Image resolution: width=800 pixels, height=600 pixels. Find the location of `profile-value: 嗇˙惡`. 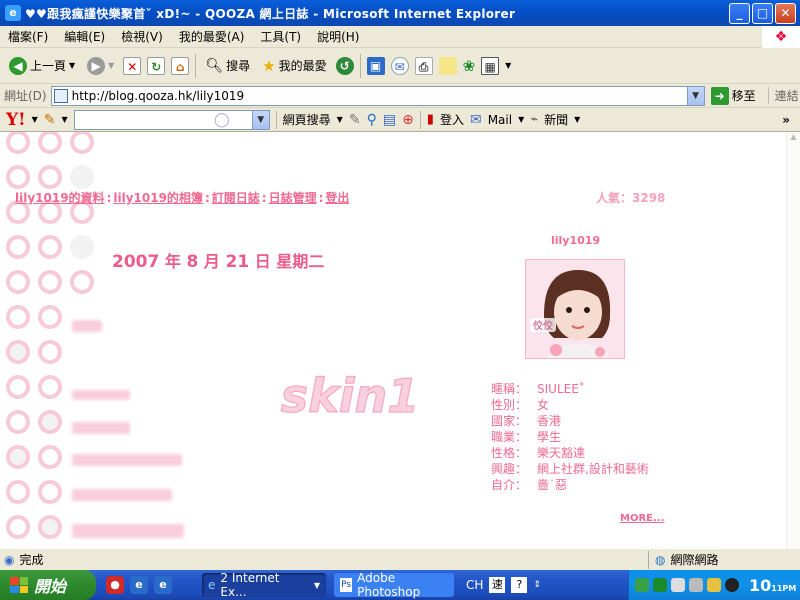

profile-value: 嗇˙惡 is located at coordinates (552, 485).